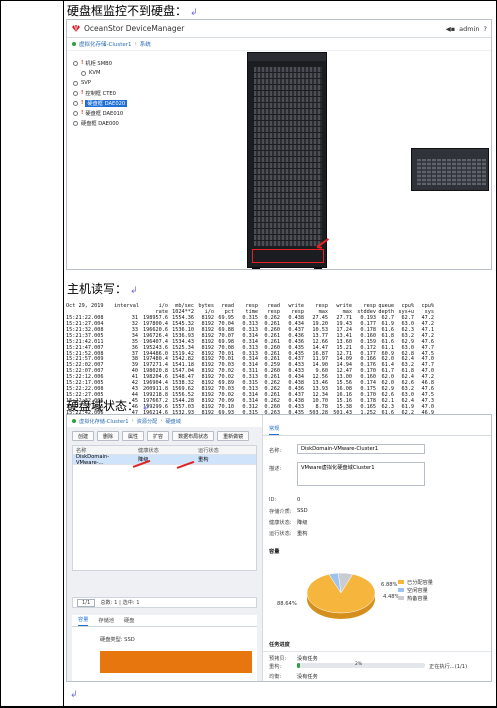 Image resolution: width=497 pixels, height=708 pixels. What do you see at coordinates (145, 44) in the screenshot?
I see `breadcrumb-current: 系统` at bounding box center [145, 44].